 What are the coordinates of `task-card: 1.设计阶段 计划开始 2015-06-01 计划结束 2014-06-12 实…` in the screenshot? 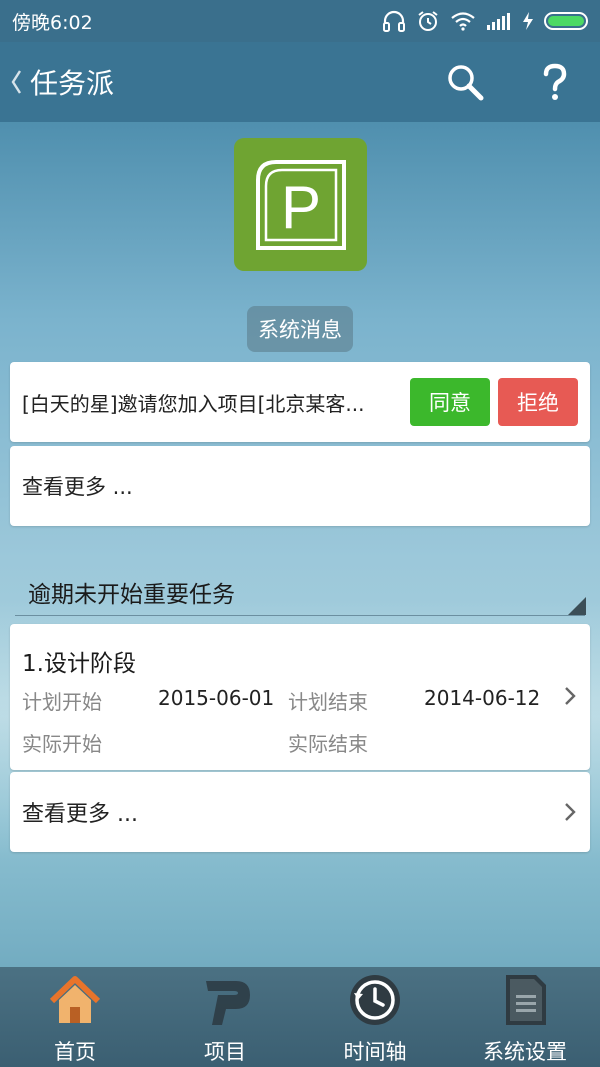 It's located at (300, 697).